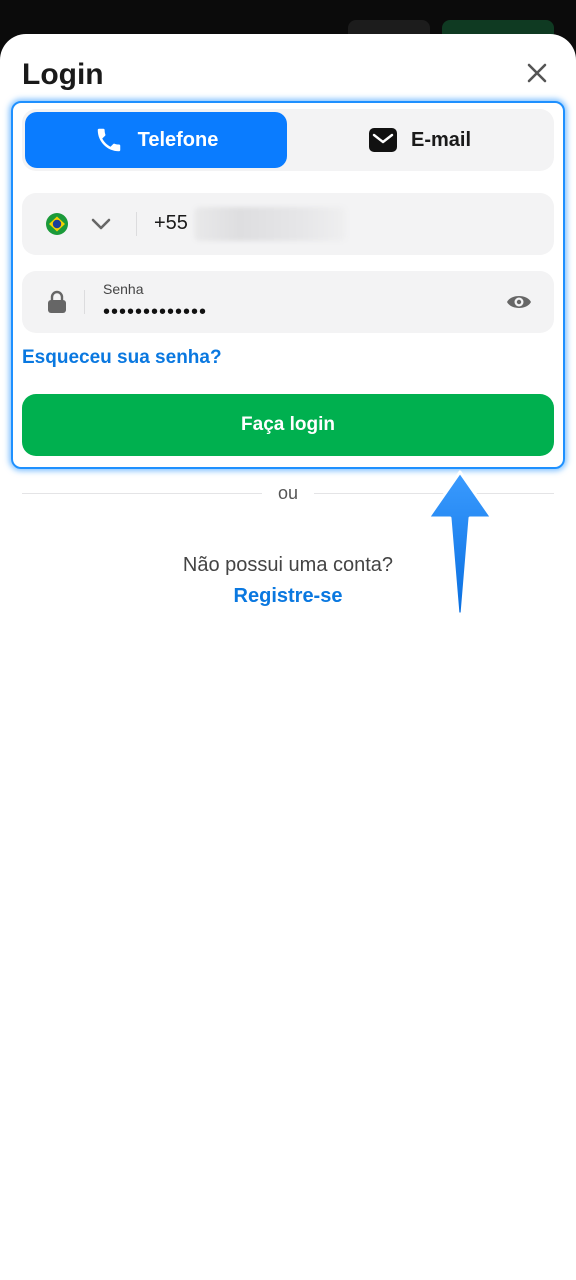 This screenshot has height=1280, width=576. I want to click on close-icon, so click(537, 73).